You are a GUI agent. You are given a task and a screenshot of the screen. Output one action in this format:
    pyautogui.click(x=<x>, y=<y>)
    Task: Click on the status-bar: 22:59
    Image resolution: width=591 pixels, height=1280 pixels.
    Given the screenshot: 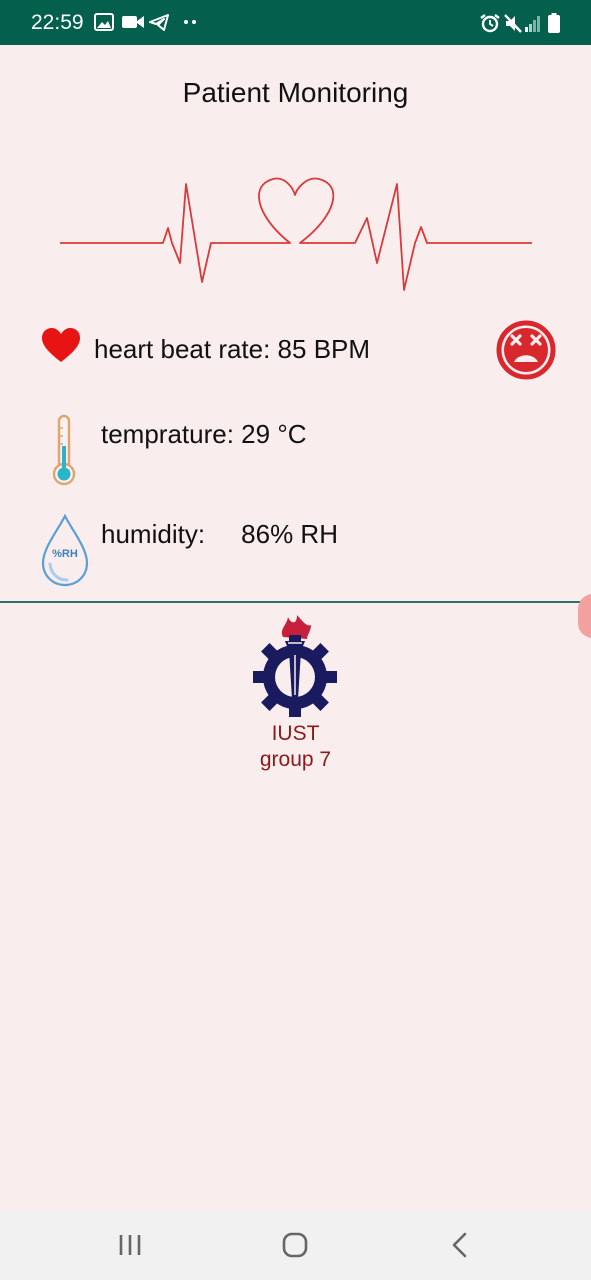 What is the action you would take?
    pyautogui.click(x=295, y=22)
    